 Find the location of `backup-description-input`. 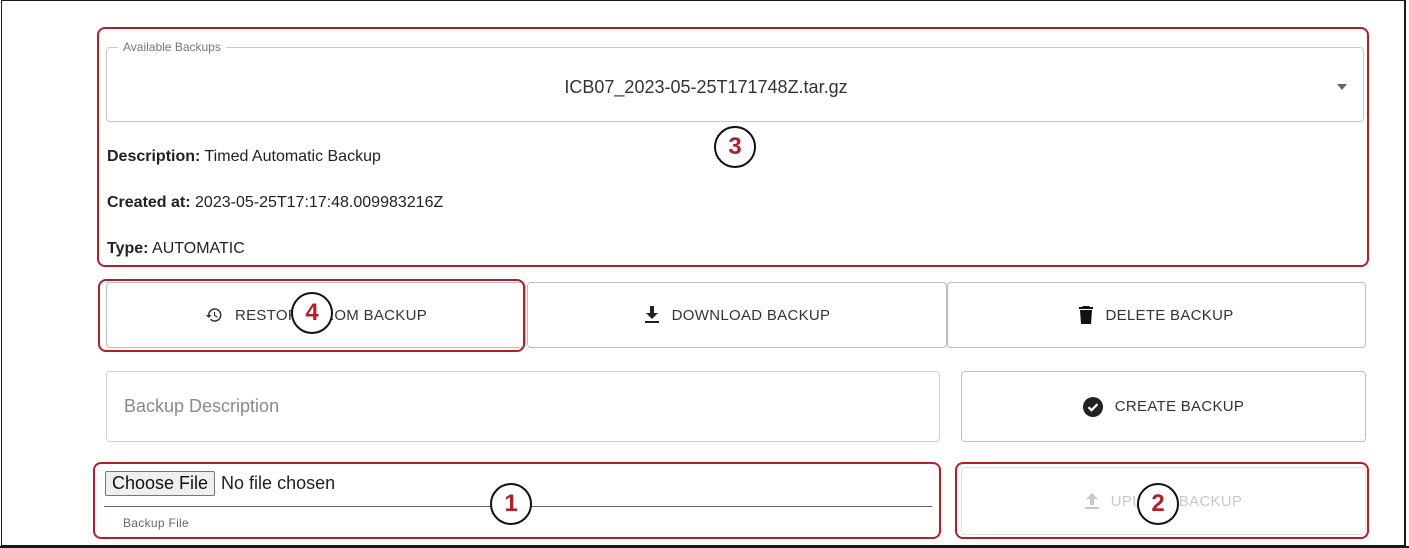

backup-description-input is located at coordinates (523, 406).